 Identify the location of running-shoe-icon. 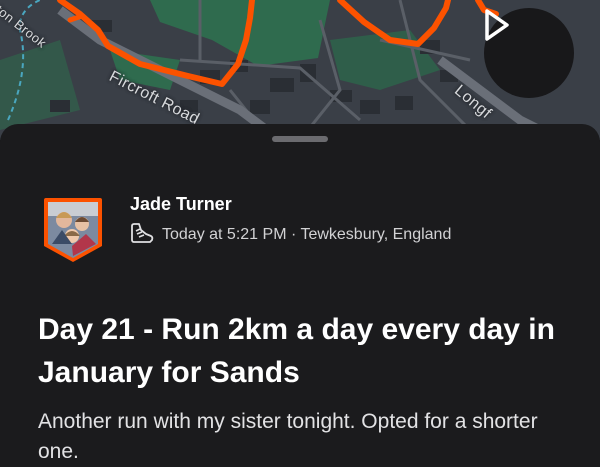
(142, 235).